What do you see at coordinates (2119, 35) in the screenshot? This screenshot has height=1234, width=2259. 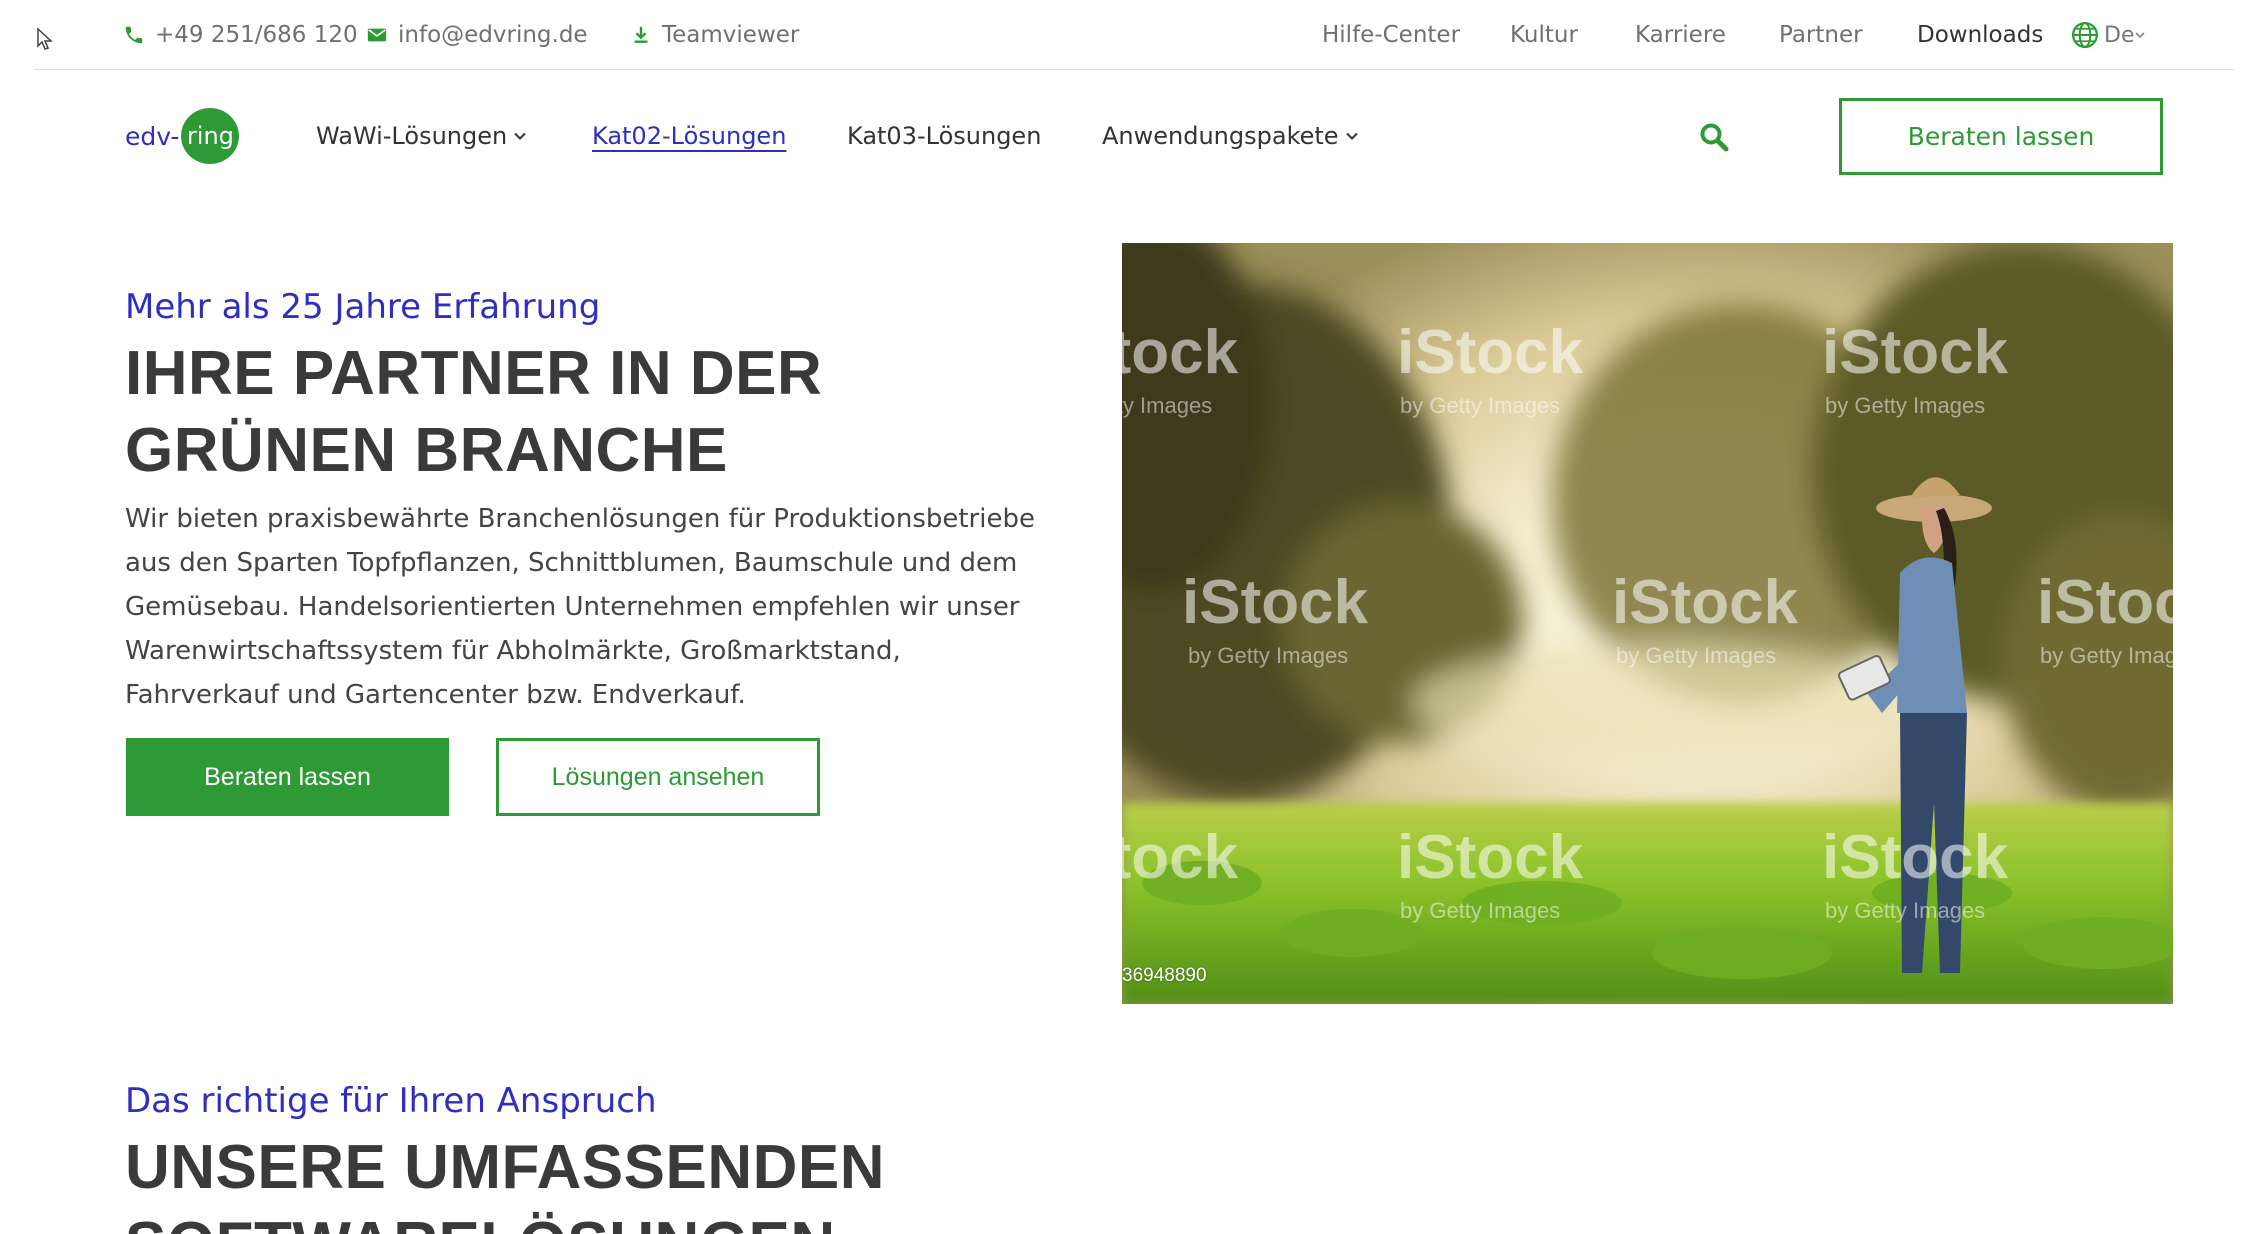 I see `language-label: De` at bounding box center [2119, 35].